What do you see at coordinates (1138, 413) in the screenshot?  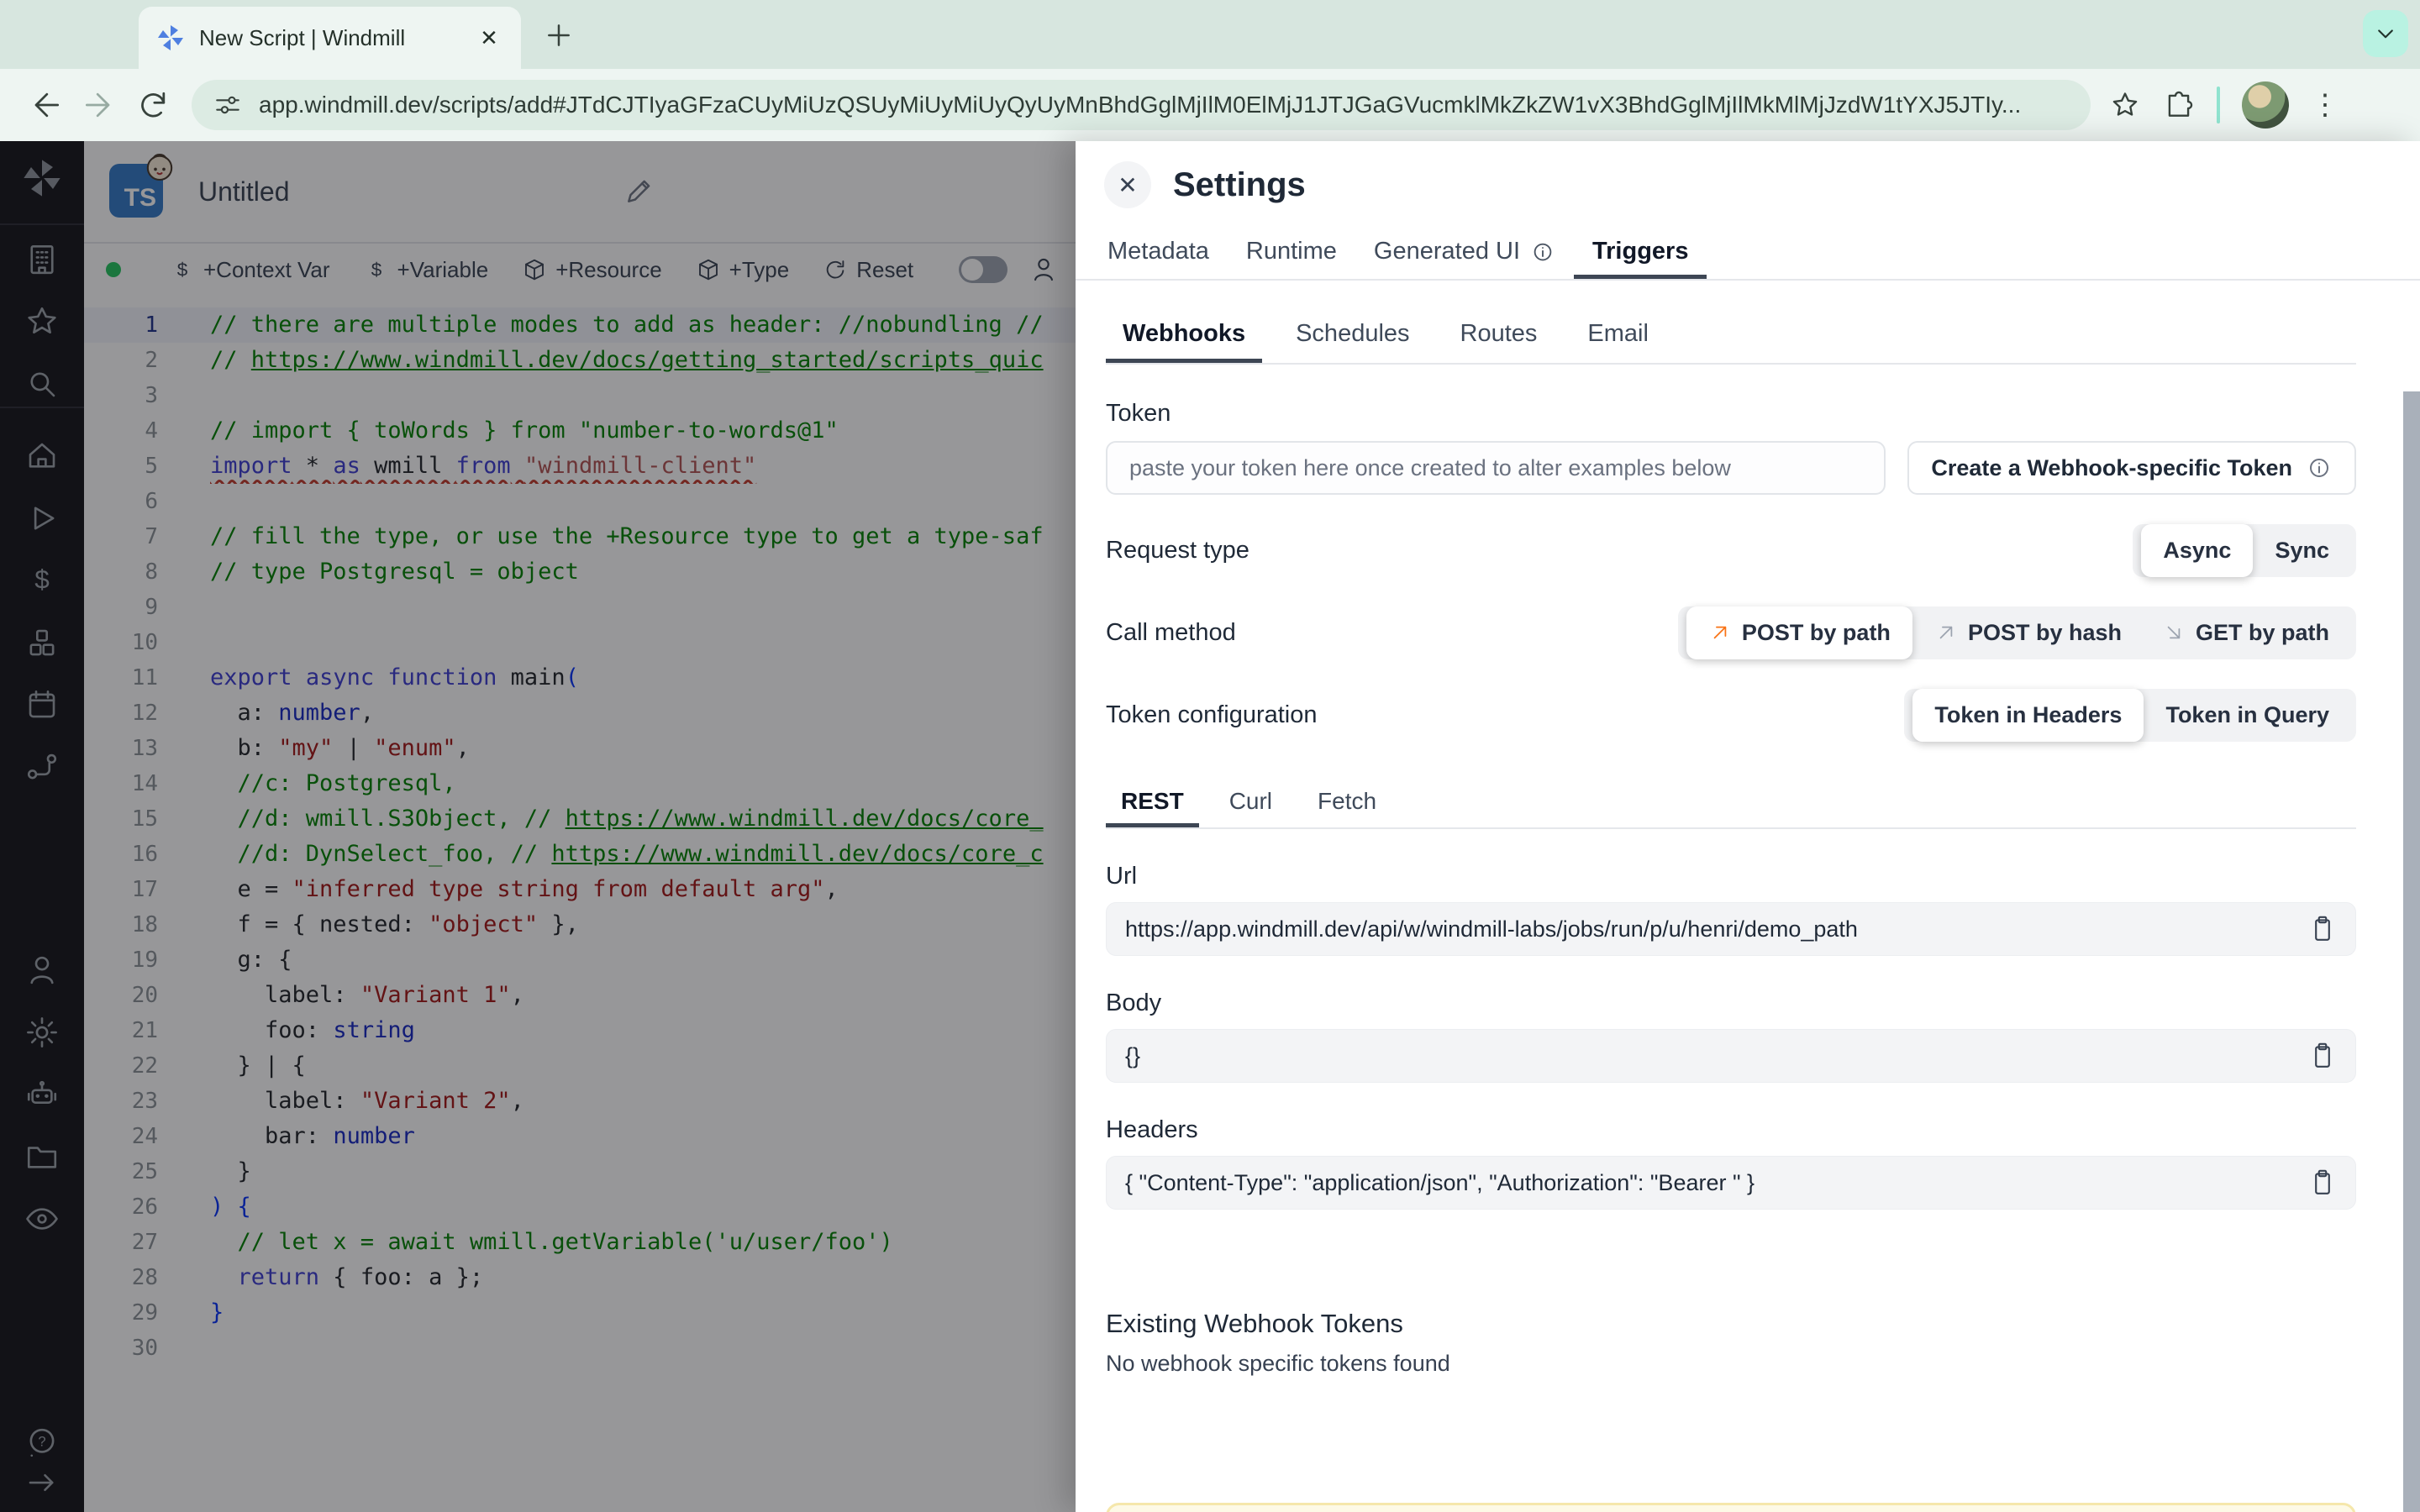 I see `token-label: Token` at bounding box center [1138, 413].